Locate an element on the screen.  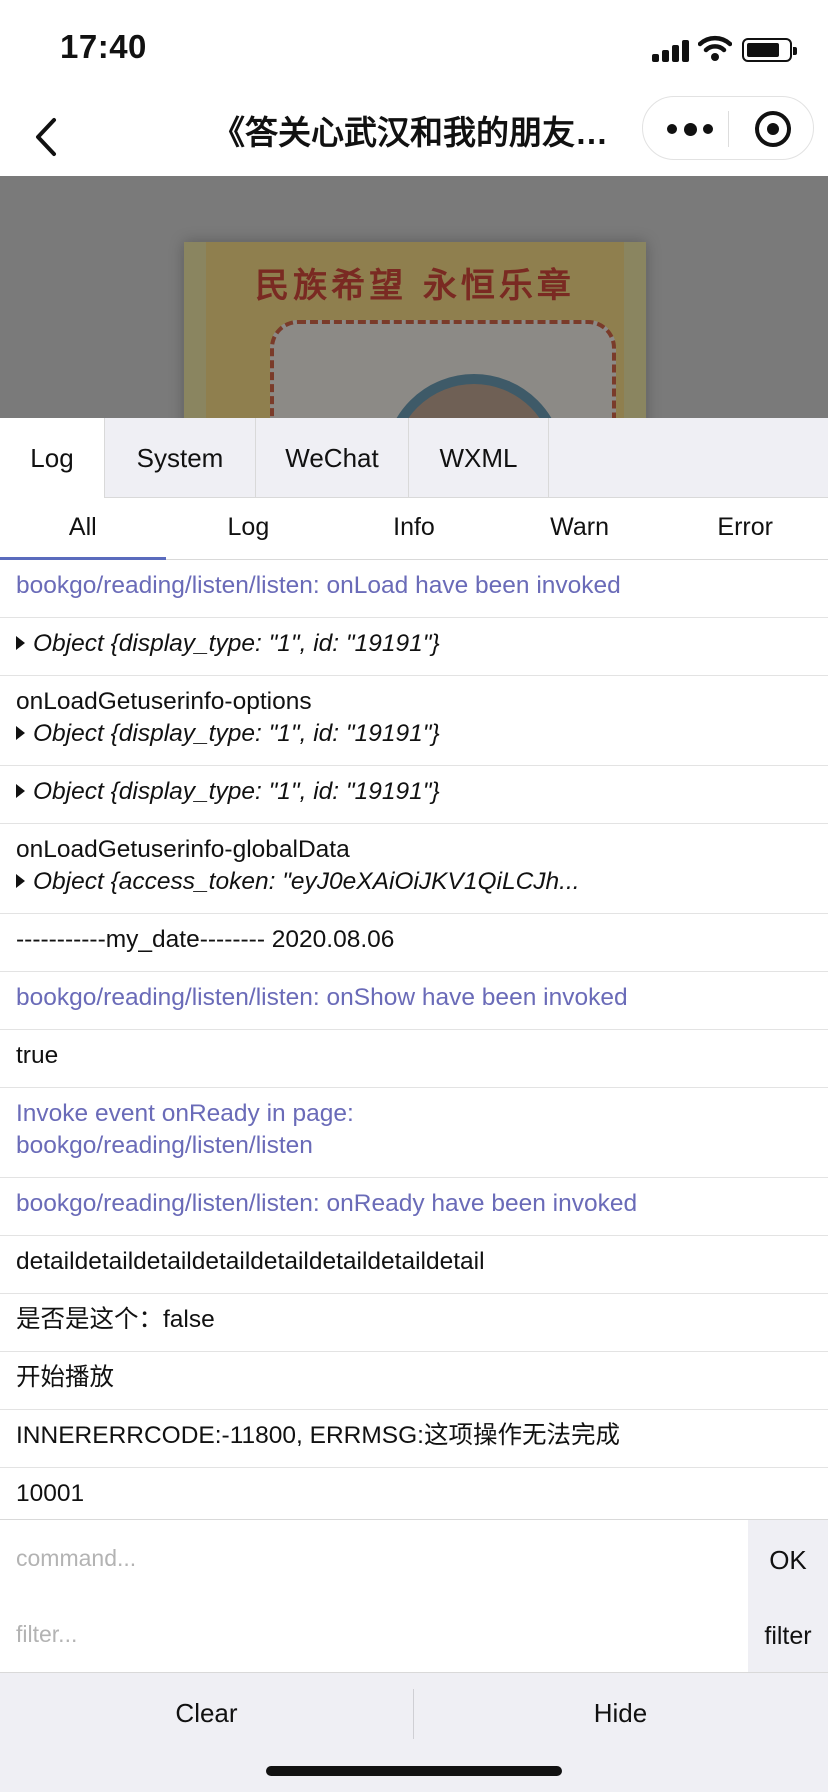
console-bottom-bar: Clear Hide is located at coordinates (414, 1732).